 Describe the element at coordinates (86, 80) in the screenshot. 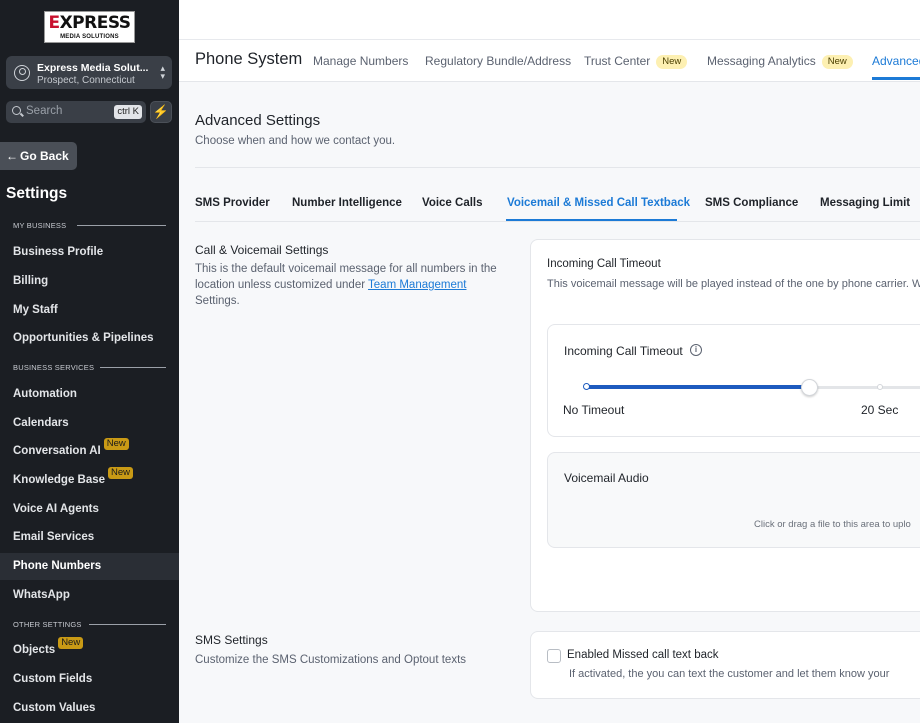

I see `account-location: Prospect, Connecticut` at that location.